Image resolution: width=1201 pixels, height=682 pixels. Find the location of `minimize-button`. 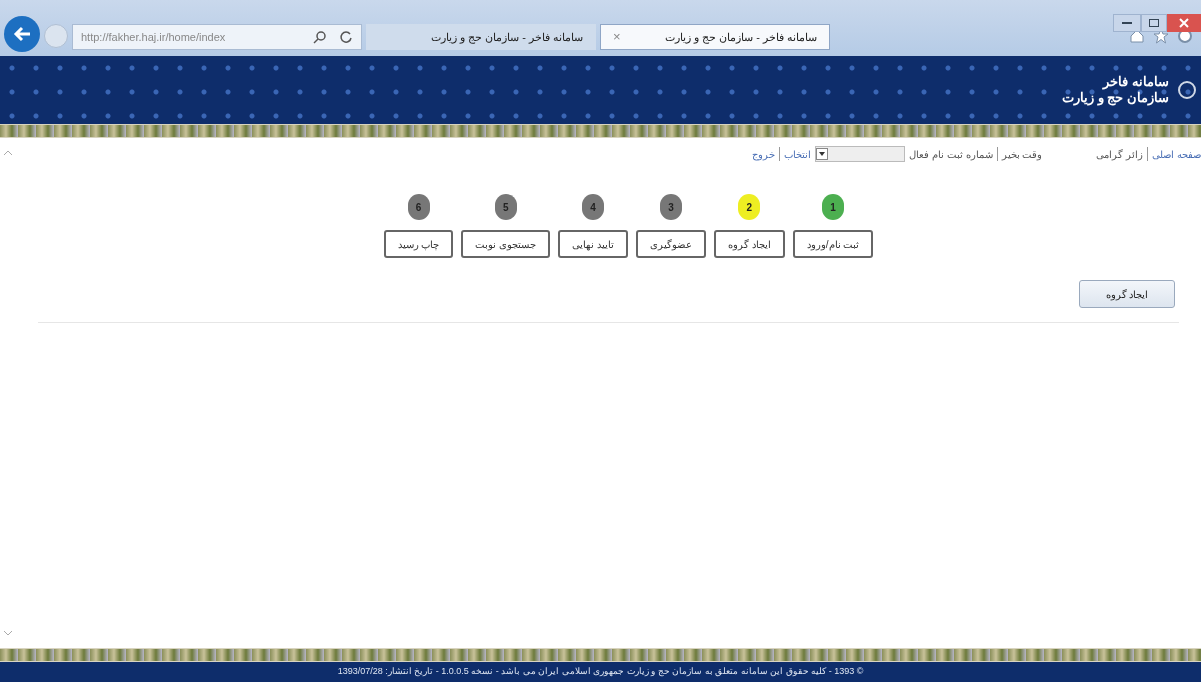

minimize-button is located at coordinates (1127, 23).